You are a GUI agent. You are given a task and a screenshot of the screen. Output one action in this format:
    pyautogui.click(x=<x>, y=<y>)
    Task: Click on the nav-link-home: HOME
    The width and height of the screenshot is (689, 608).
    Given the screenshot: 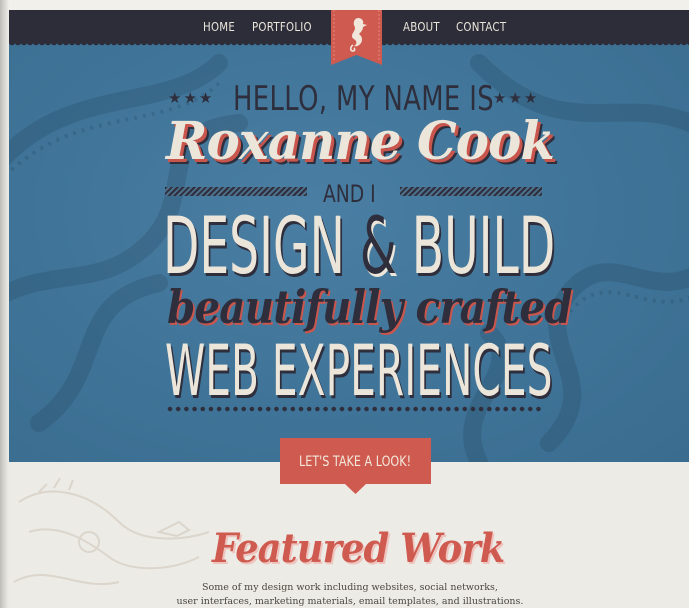 What is the action you would take?
    pyautogui.click(x=219, y=26)
    